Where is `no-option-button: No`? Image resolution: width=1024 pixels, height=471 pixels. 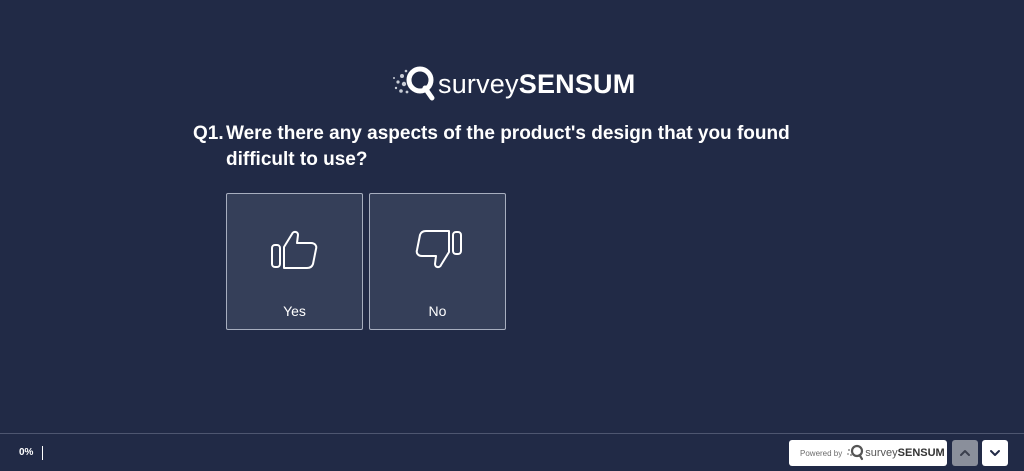
no-option-button: No is located at coordinates (437, 261).